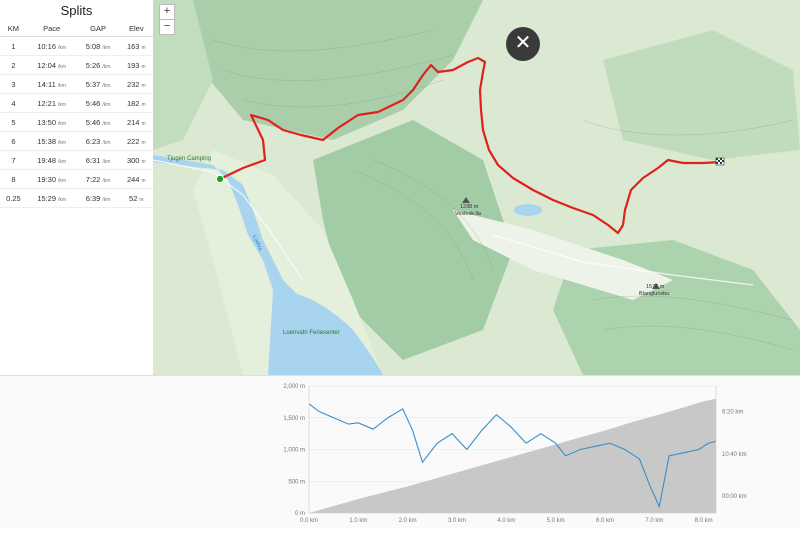 This screenshot has height=533, width=800. What do you see at coordinates (469, 207) in the screenshot?
I see `peak1-elev: 1238 m` at bounding box center [469, 207].